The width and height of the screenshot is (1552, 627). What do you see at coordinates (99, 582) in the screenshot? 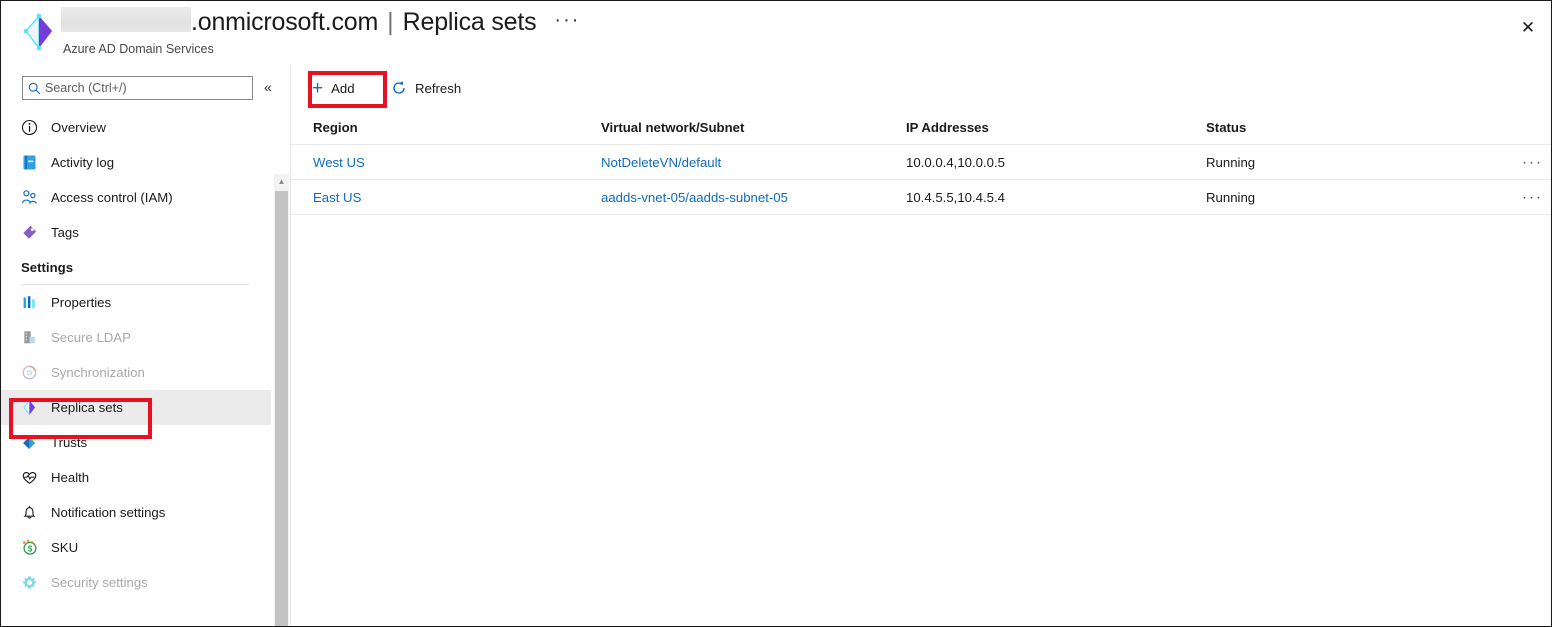
I see `sidebar-item-label: Security settings` at bounding box center [99, 582].